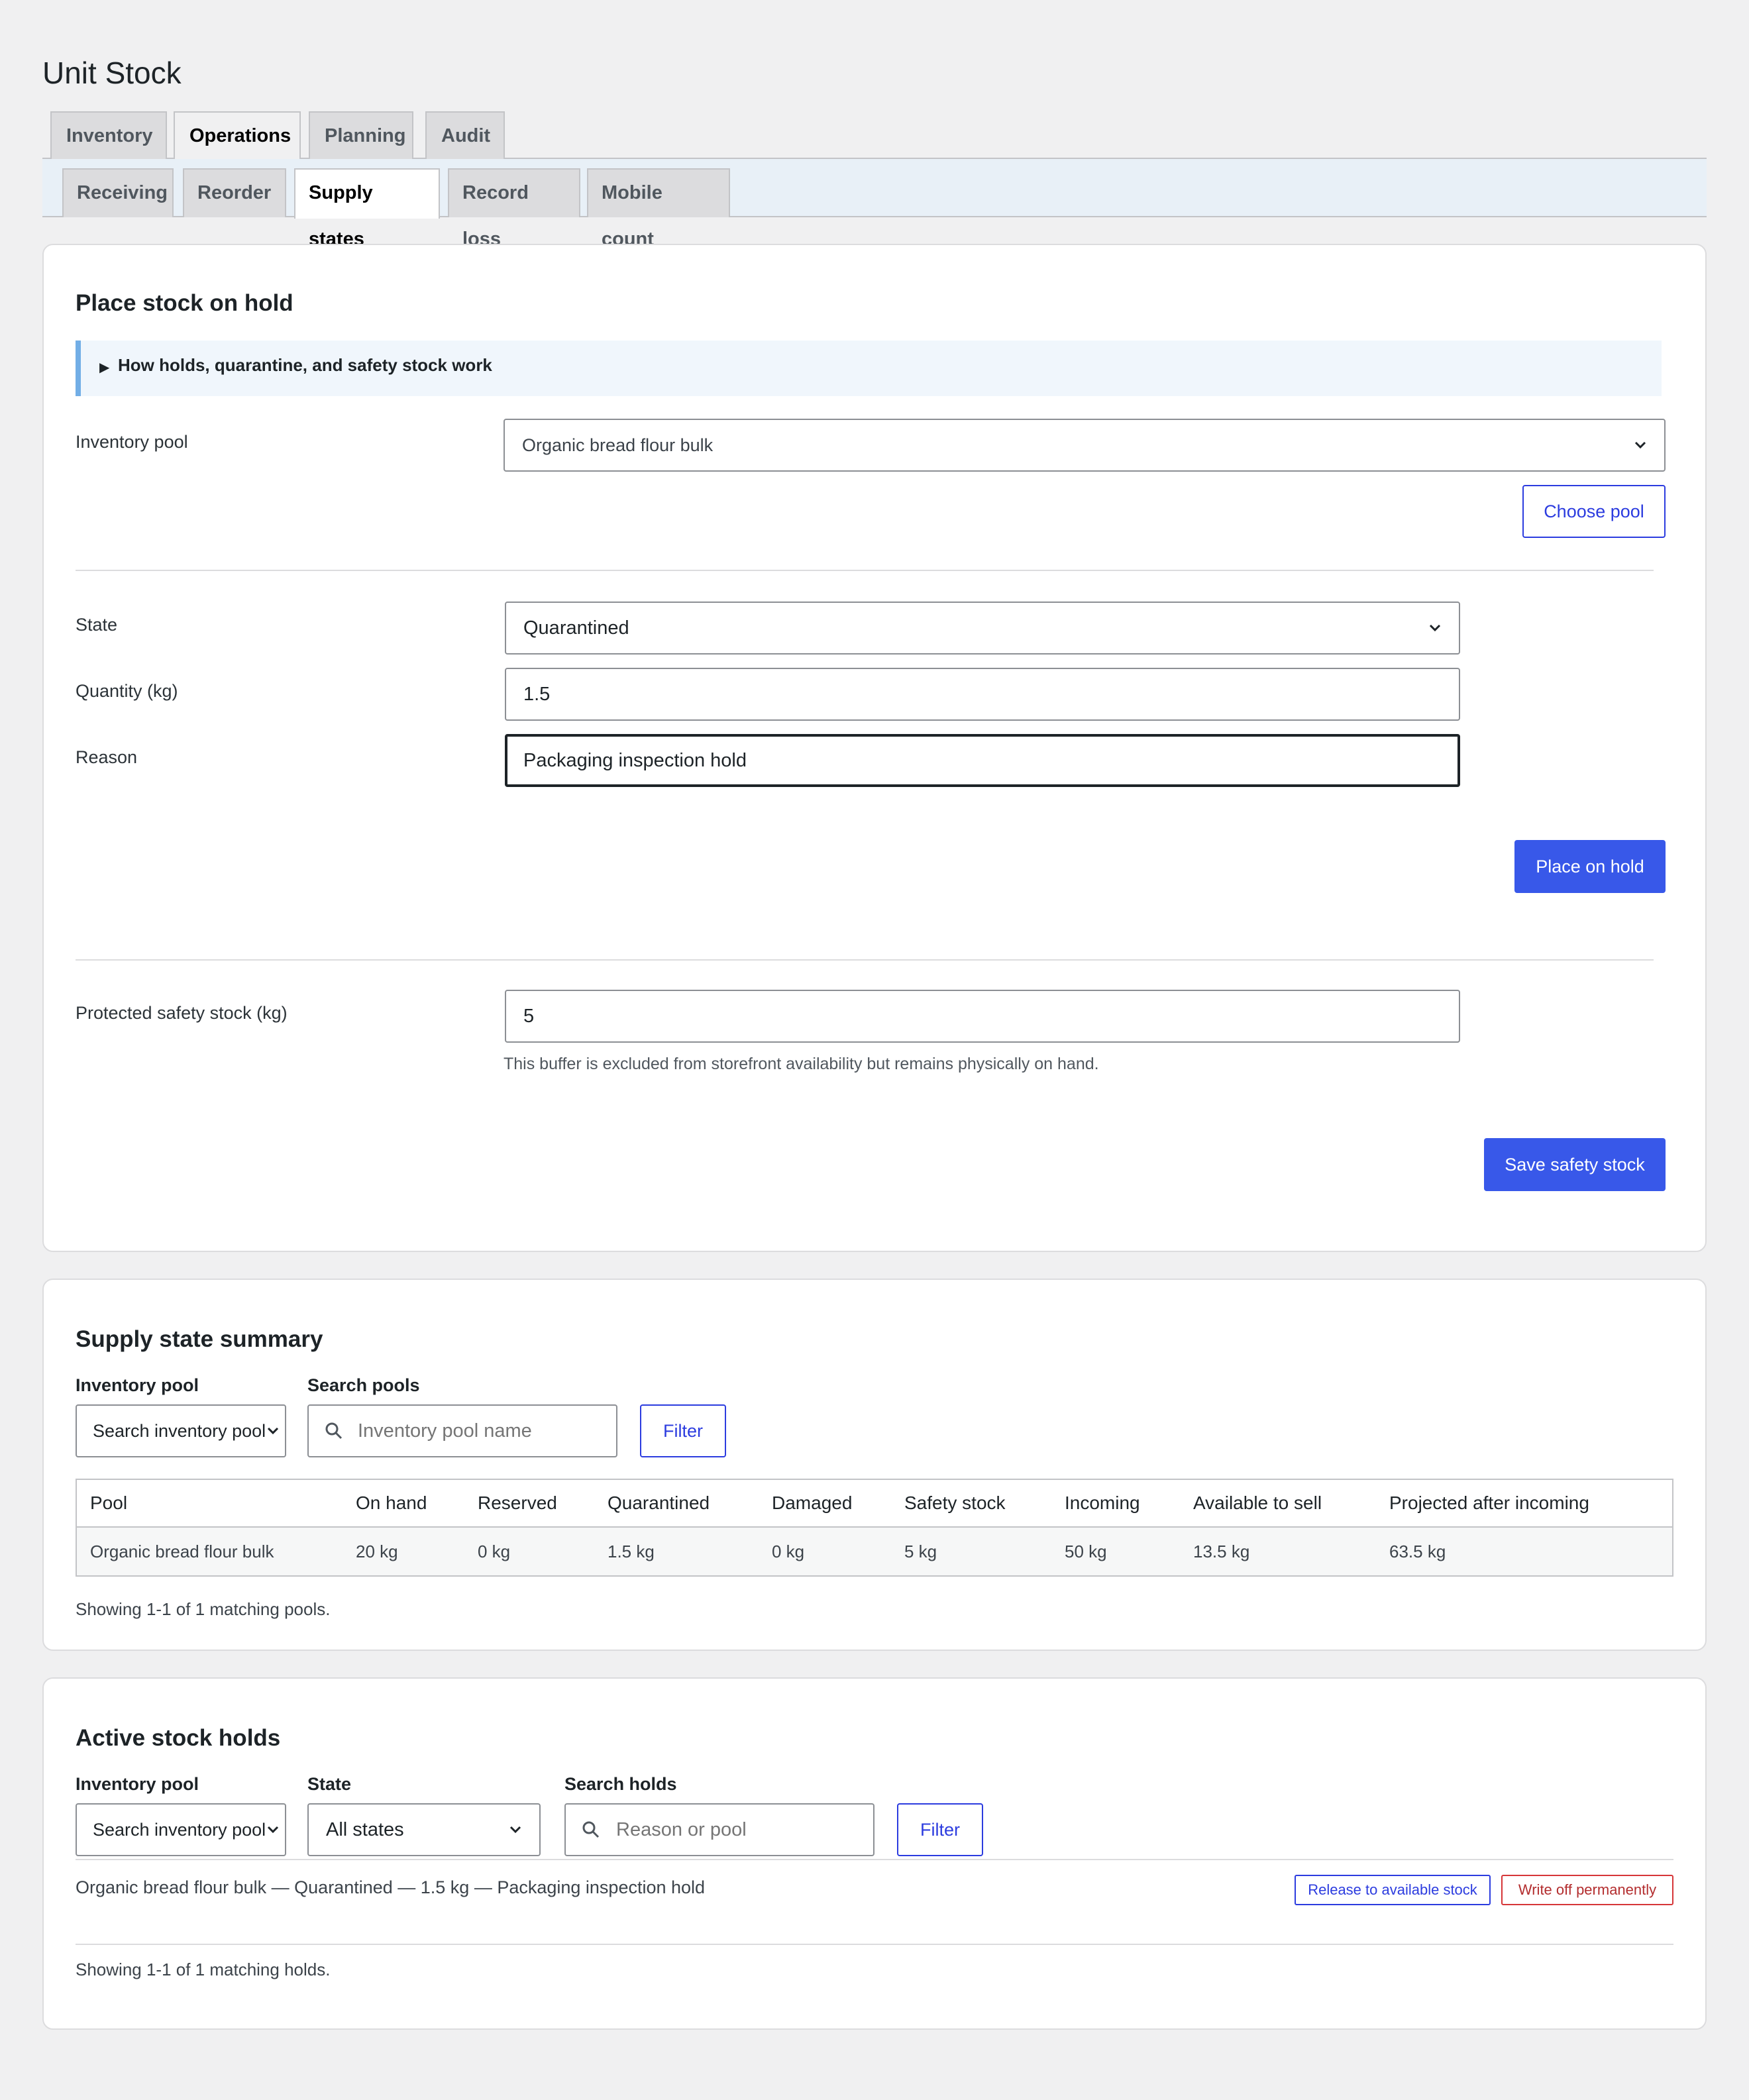 The height and width of the screenshot is (2100, 1749). Describe the element at coordinates (982, 760) in the screenshot. I see `reason-input: Packaging inspection hold` at that location.